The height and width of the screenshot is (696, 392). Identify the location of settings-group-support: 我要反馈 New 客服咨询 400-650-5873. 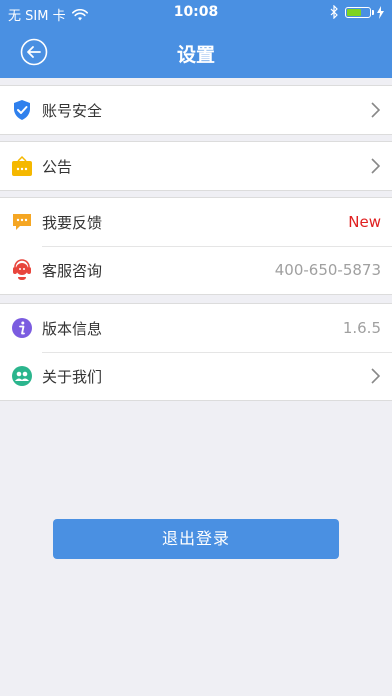
(196, 246).